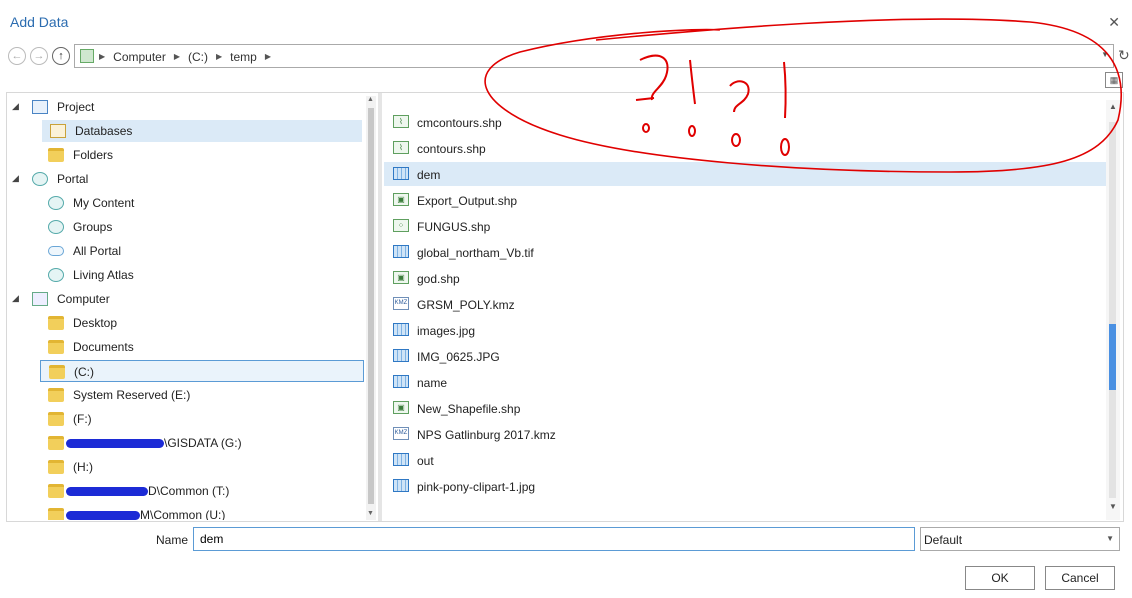 The image size is (1132, 598). Describe the element at coordinates (745, 408) in the screenshot. I see `file-row: ▣ New_Shapefile.shp` at that location.